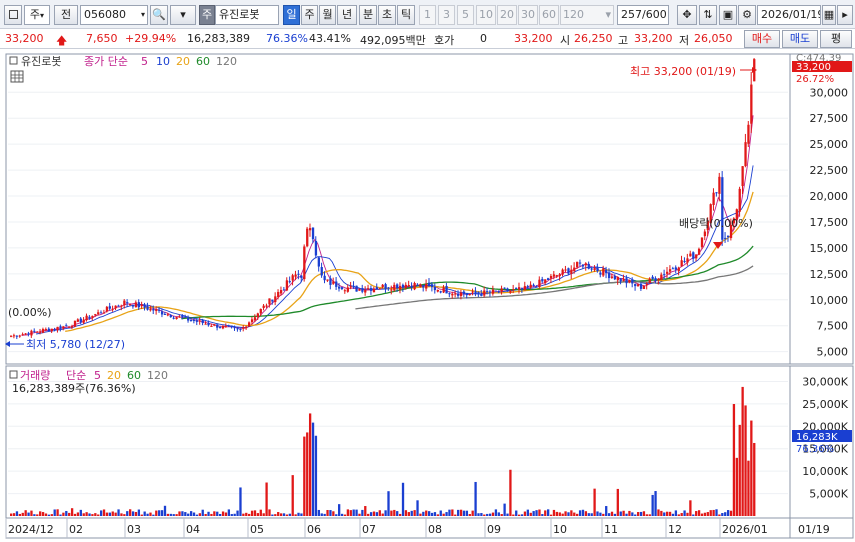  Describe the element at coordinates (708, 15) in the screenshot. I see `zoom-icon: ⇅` at that location.